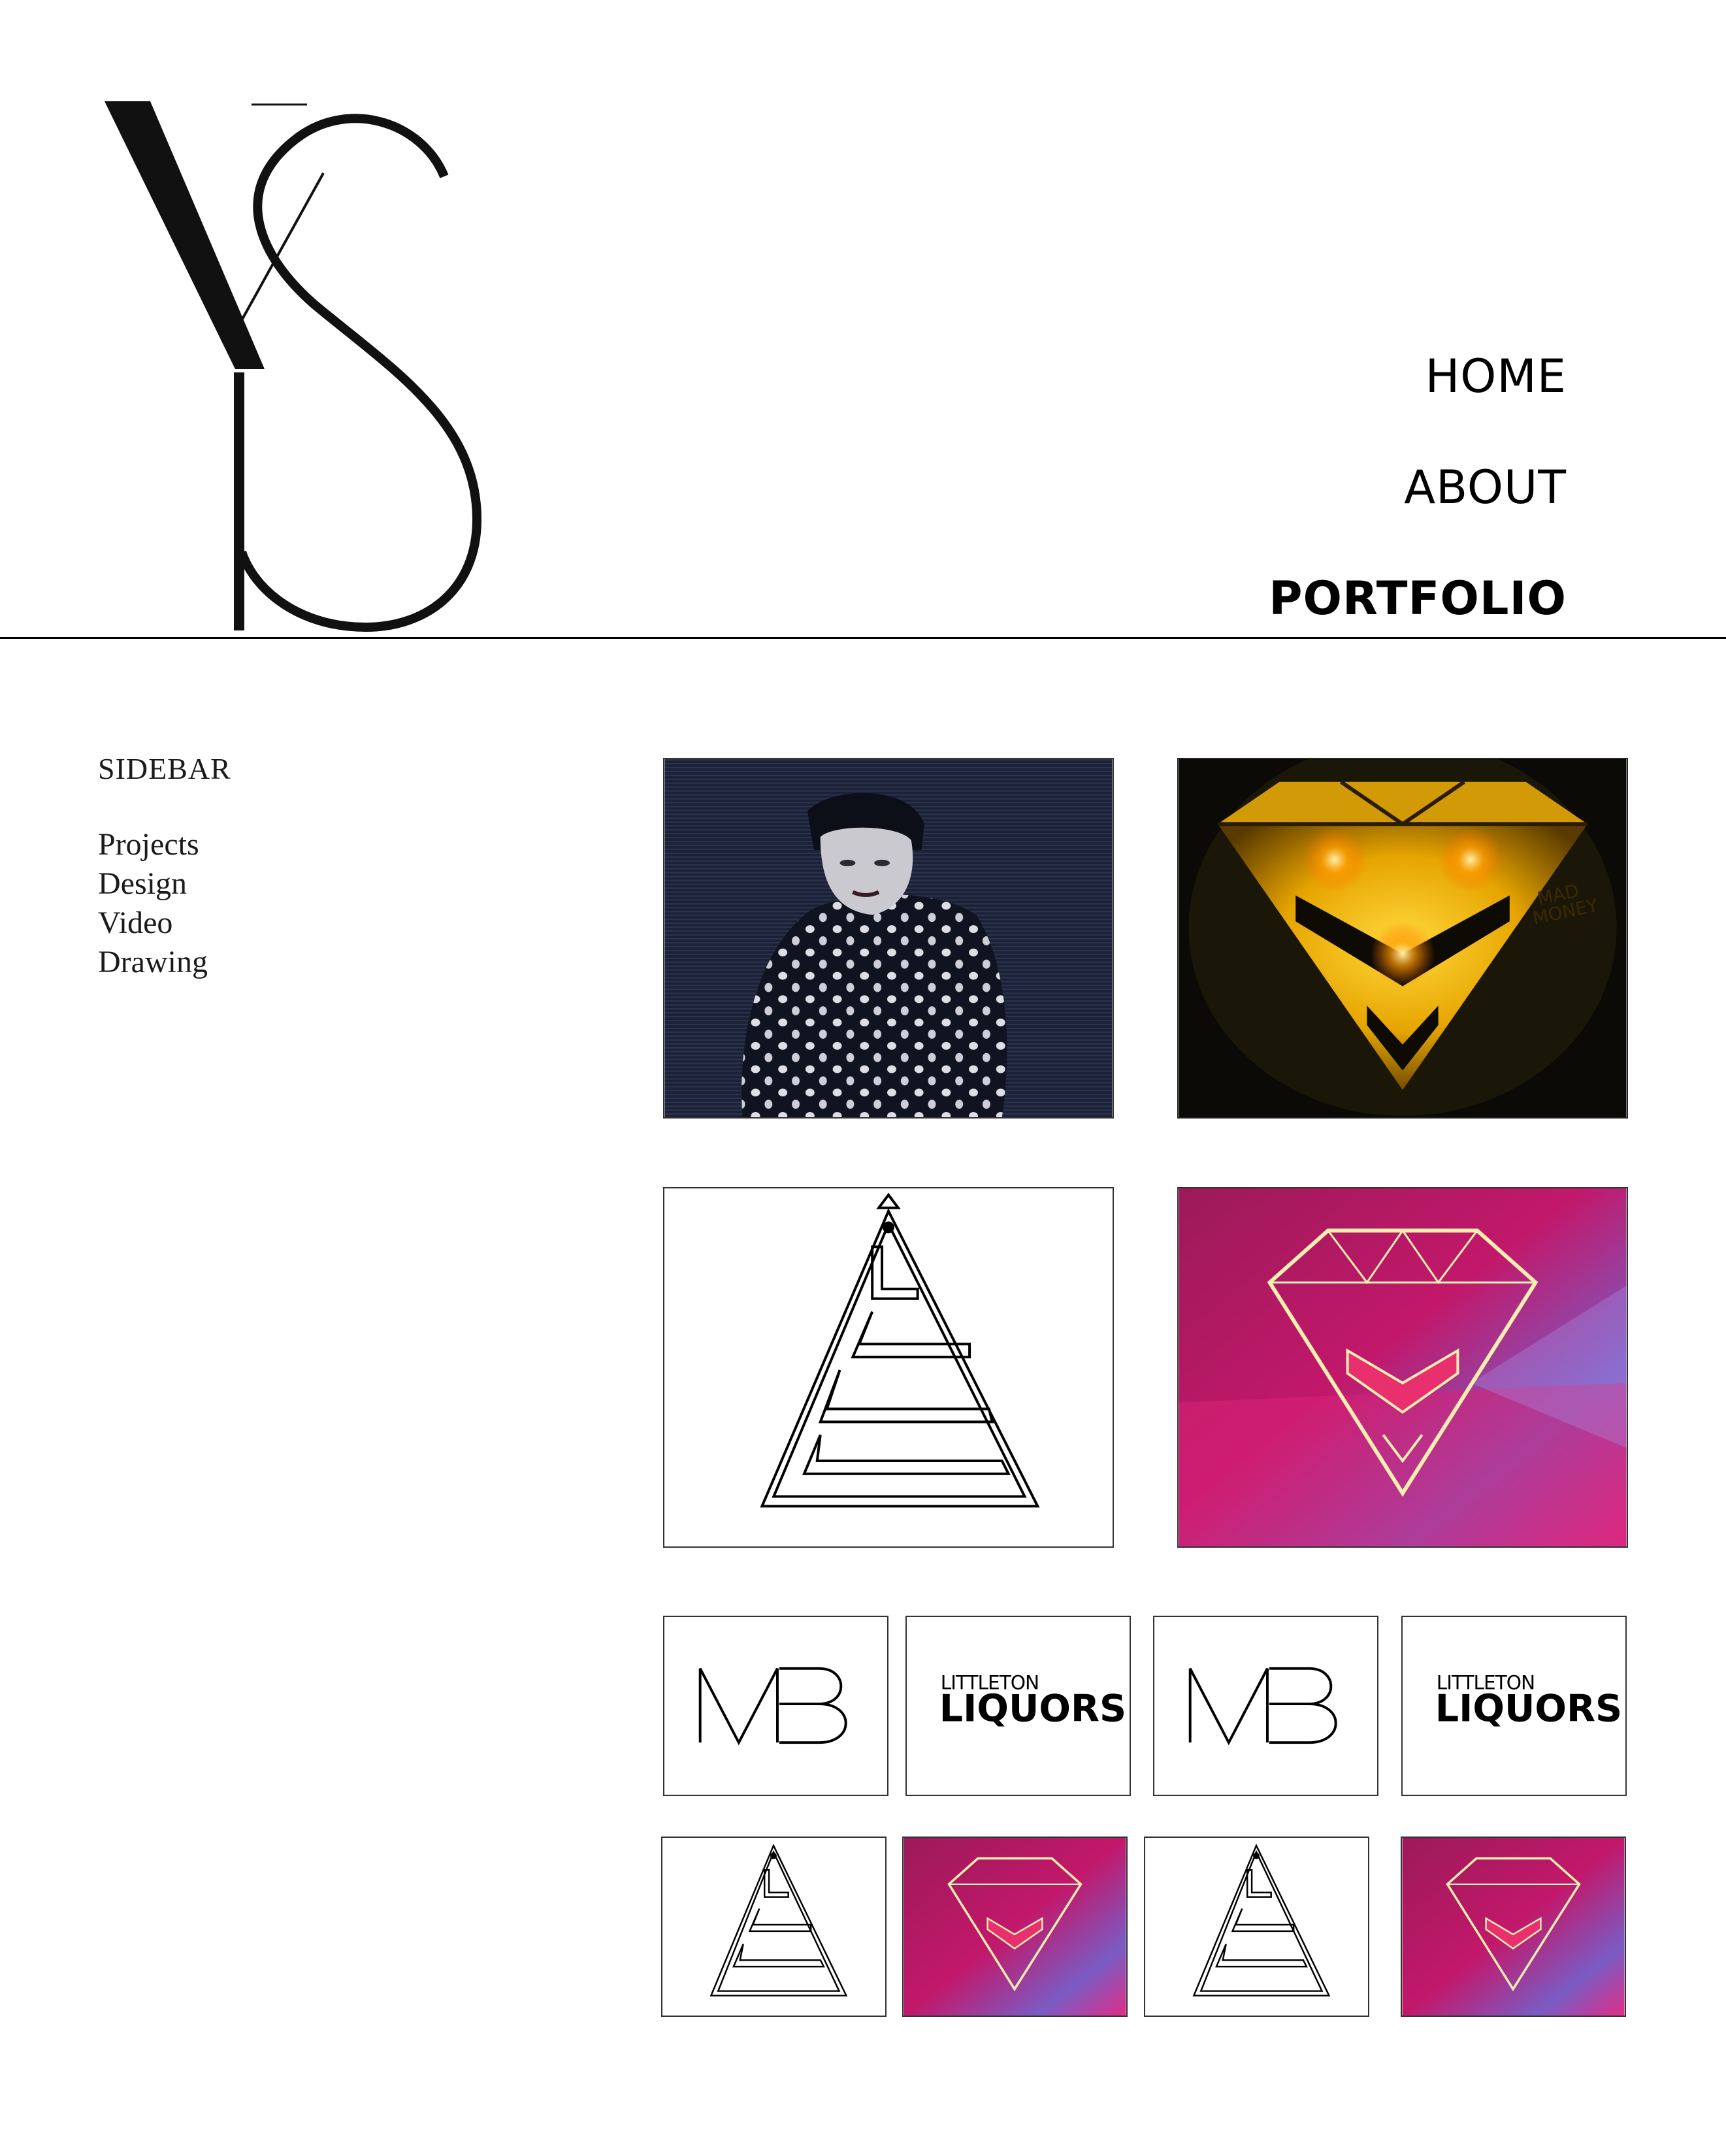 Image resolution: width=1726 pixels, height=2156 pixels. I want to click on woman-portrait-thumbnail, so click(888, 938).